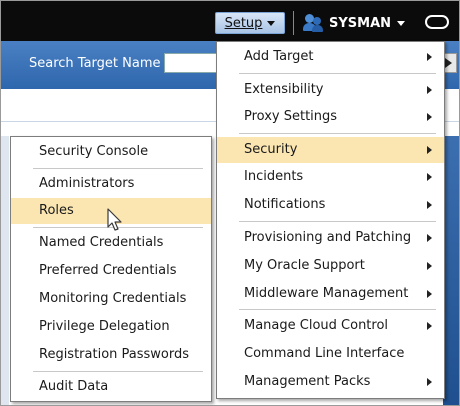 The width and height of the screenshot is (460, 406). Describe the element at coordinates (271, 149) in the screenshot. I see `menu-item-label: Security` at that location.